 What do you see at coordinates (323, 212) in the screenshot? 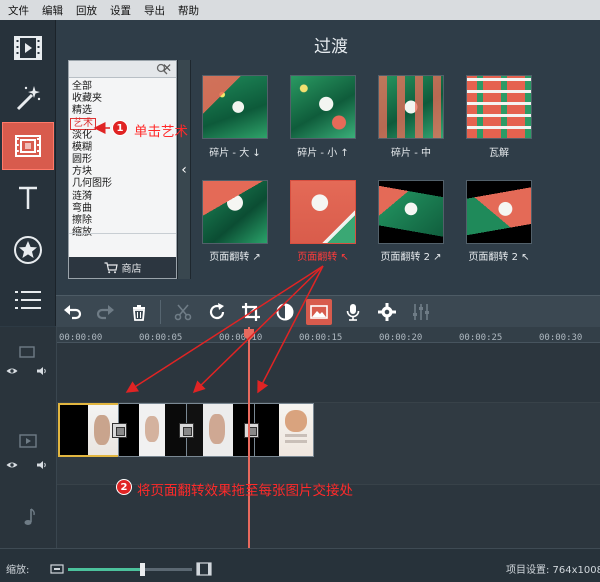
I see `transition-thumb-page-turn-nw` at bounding box center [323, 212].